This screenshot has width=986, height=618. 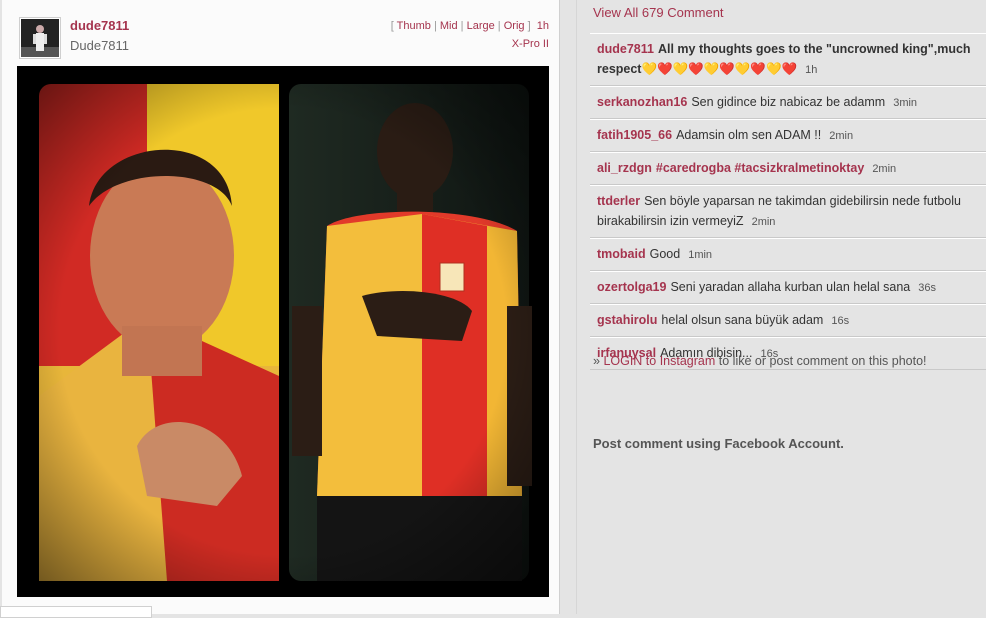 I want to click on size-mid-link: Mid, so click(x=449, y=26).